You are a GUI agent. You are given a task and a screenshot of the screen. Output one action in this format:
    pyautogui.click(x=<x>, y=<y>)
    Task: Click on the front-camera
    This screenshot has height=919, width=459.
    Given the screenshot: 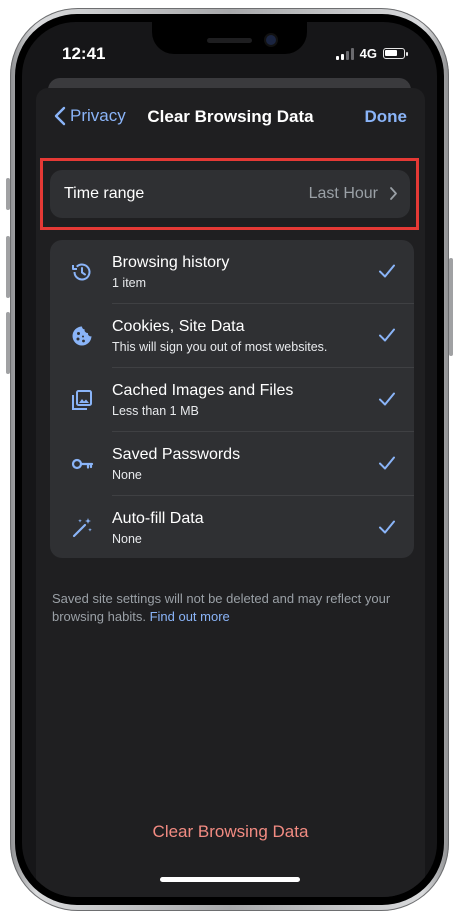 What is the action you would take?
    pyautogui.click(x=271, y=40)
    